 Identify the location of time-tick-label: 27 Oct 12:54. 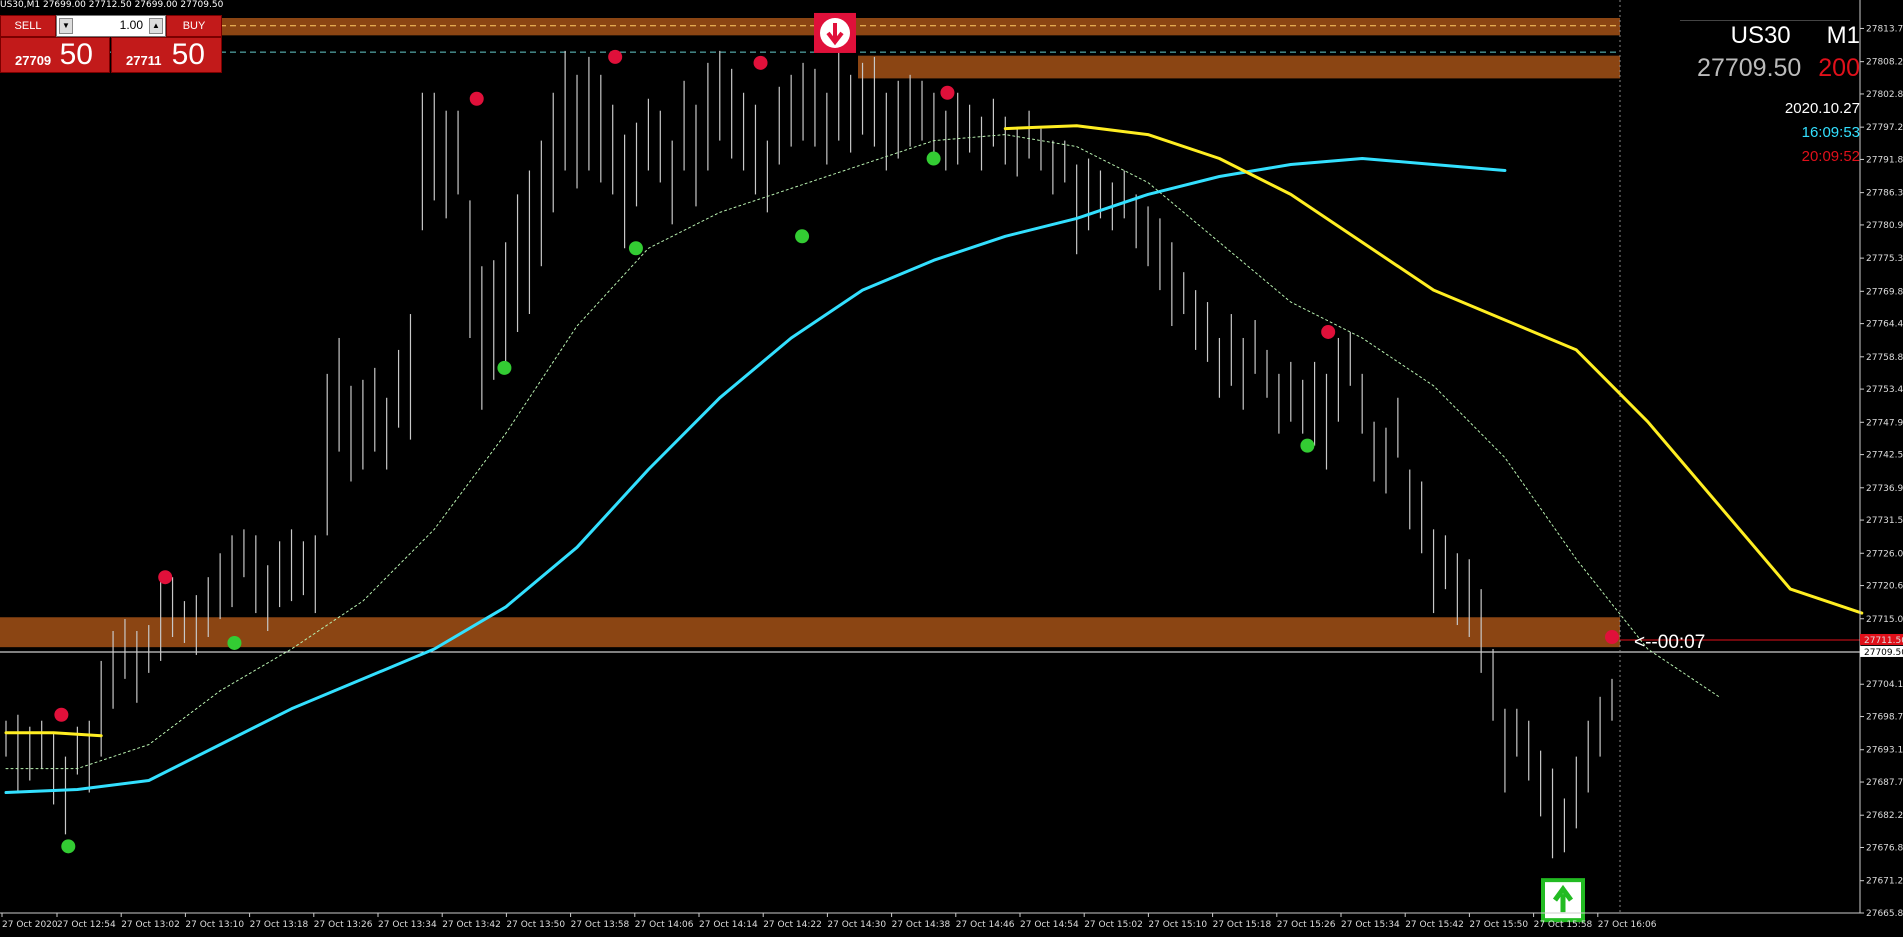
(86, 925).